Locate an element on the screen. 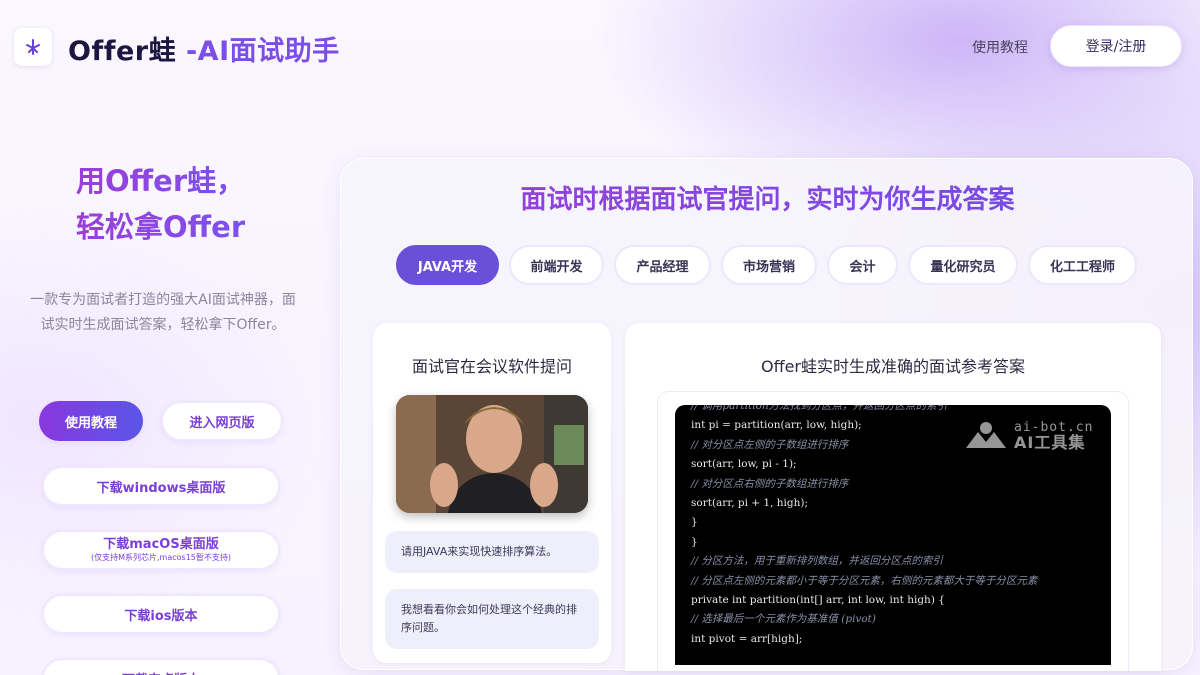  tab-quant-researcher: 量化研究员 is located at coordinates (963, 265).